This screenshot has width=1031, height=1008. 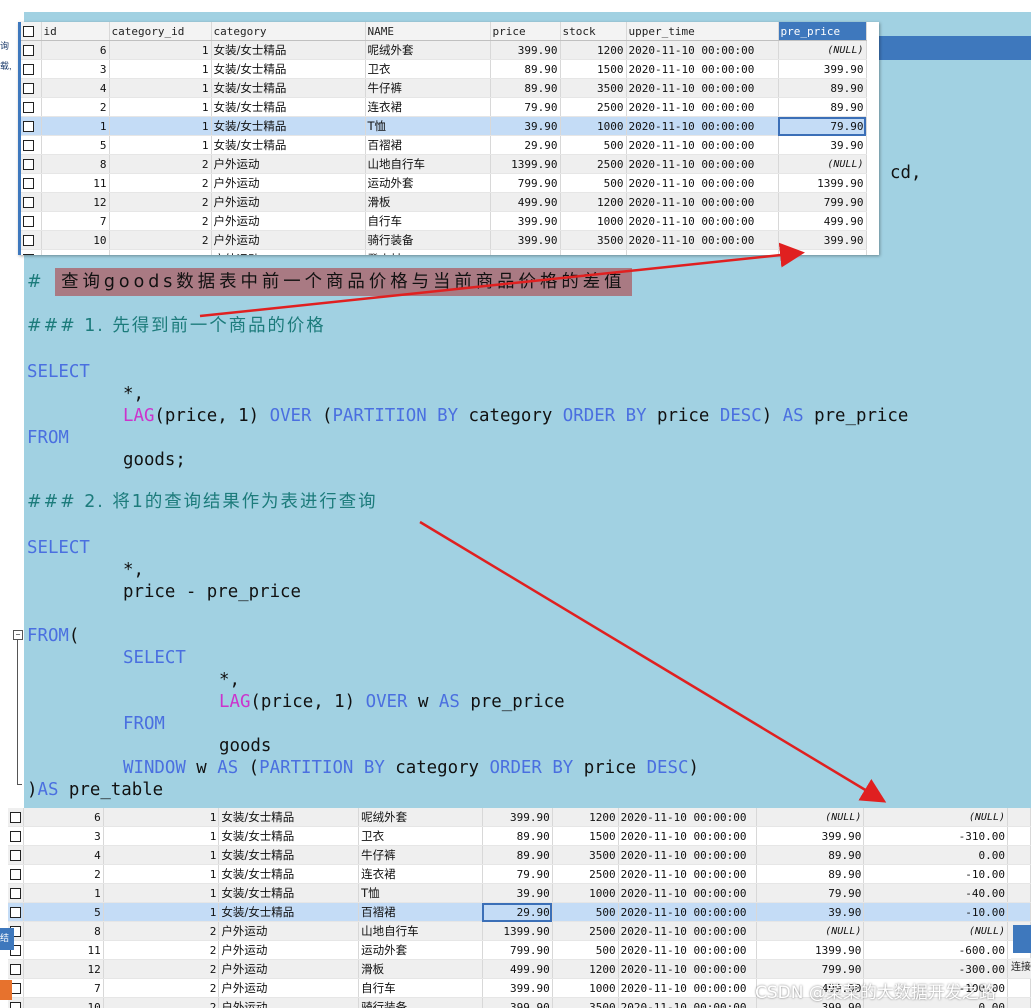 What do you see at coordinates (63, 931) in the screenshot?
I see `cell-id: 8` at bounding box center [63, 931].